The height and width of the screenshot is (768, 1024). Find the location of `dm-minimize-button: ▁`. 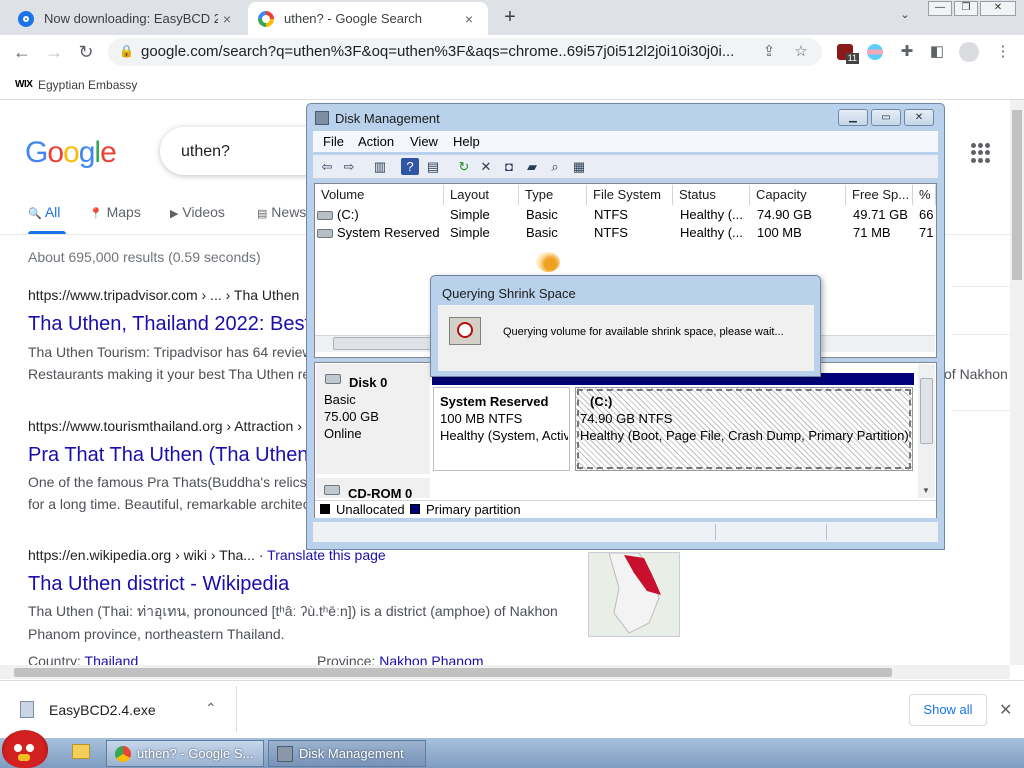

dm-minimize-button: ▁ is located at coordinates (853, 117).